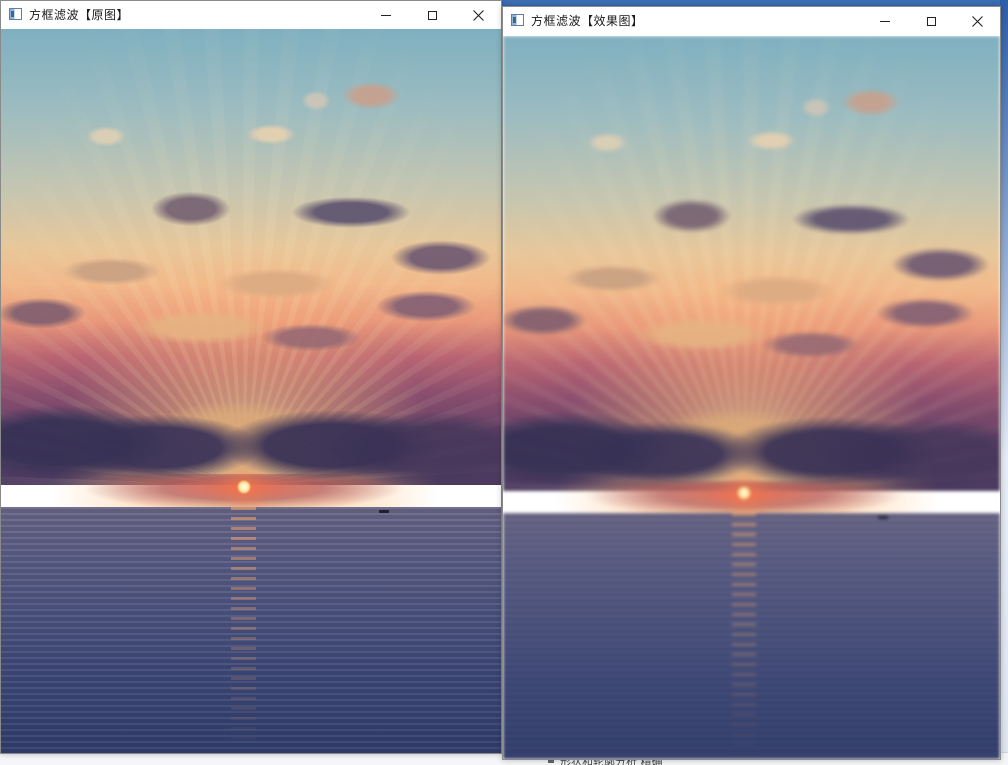 The height and width of the screenshot is (765, 1008). What do you see at coordinates (251, 15) in the screenshot?
I see `titlebar: 方框滤波【原图】` at bounding box center [251, 15].